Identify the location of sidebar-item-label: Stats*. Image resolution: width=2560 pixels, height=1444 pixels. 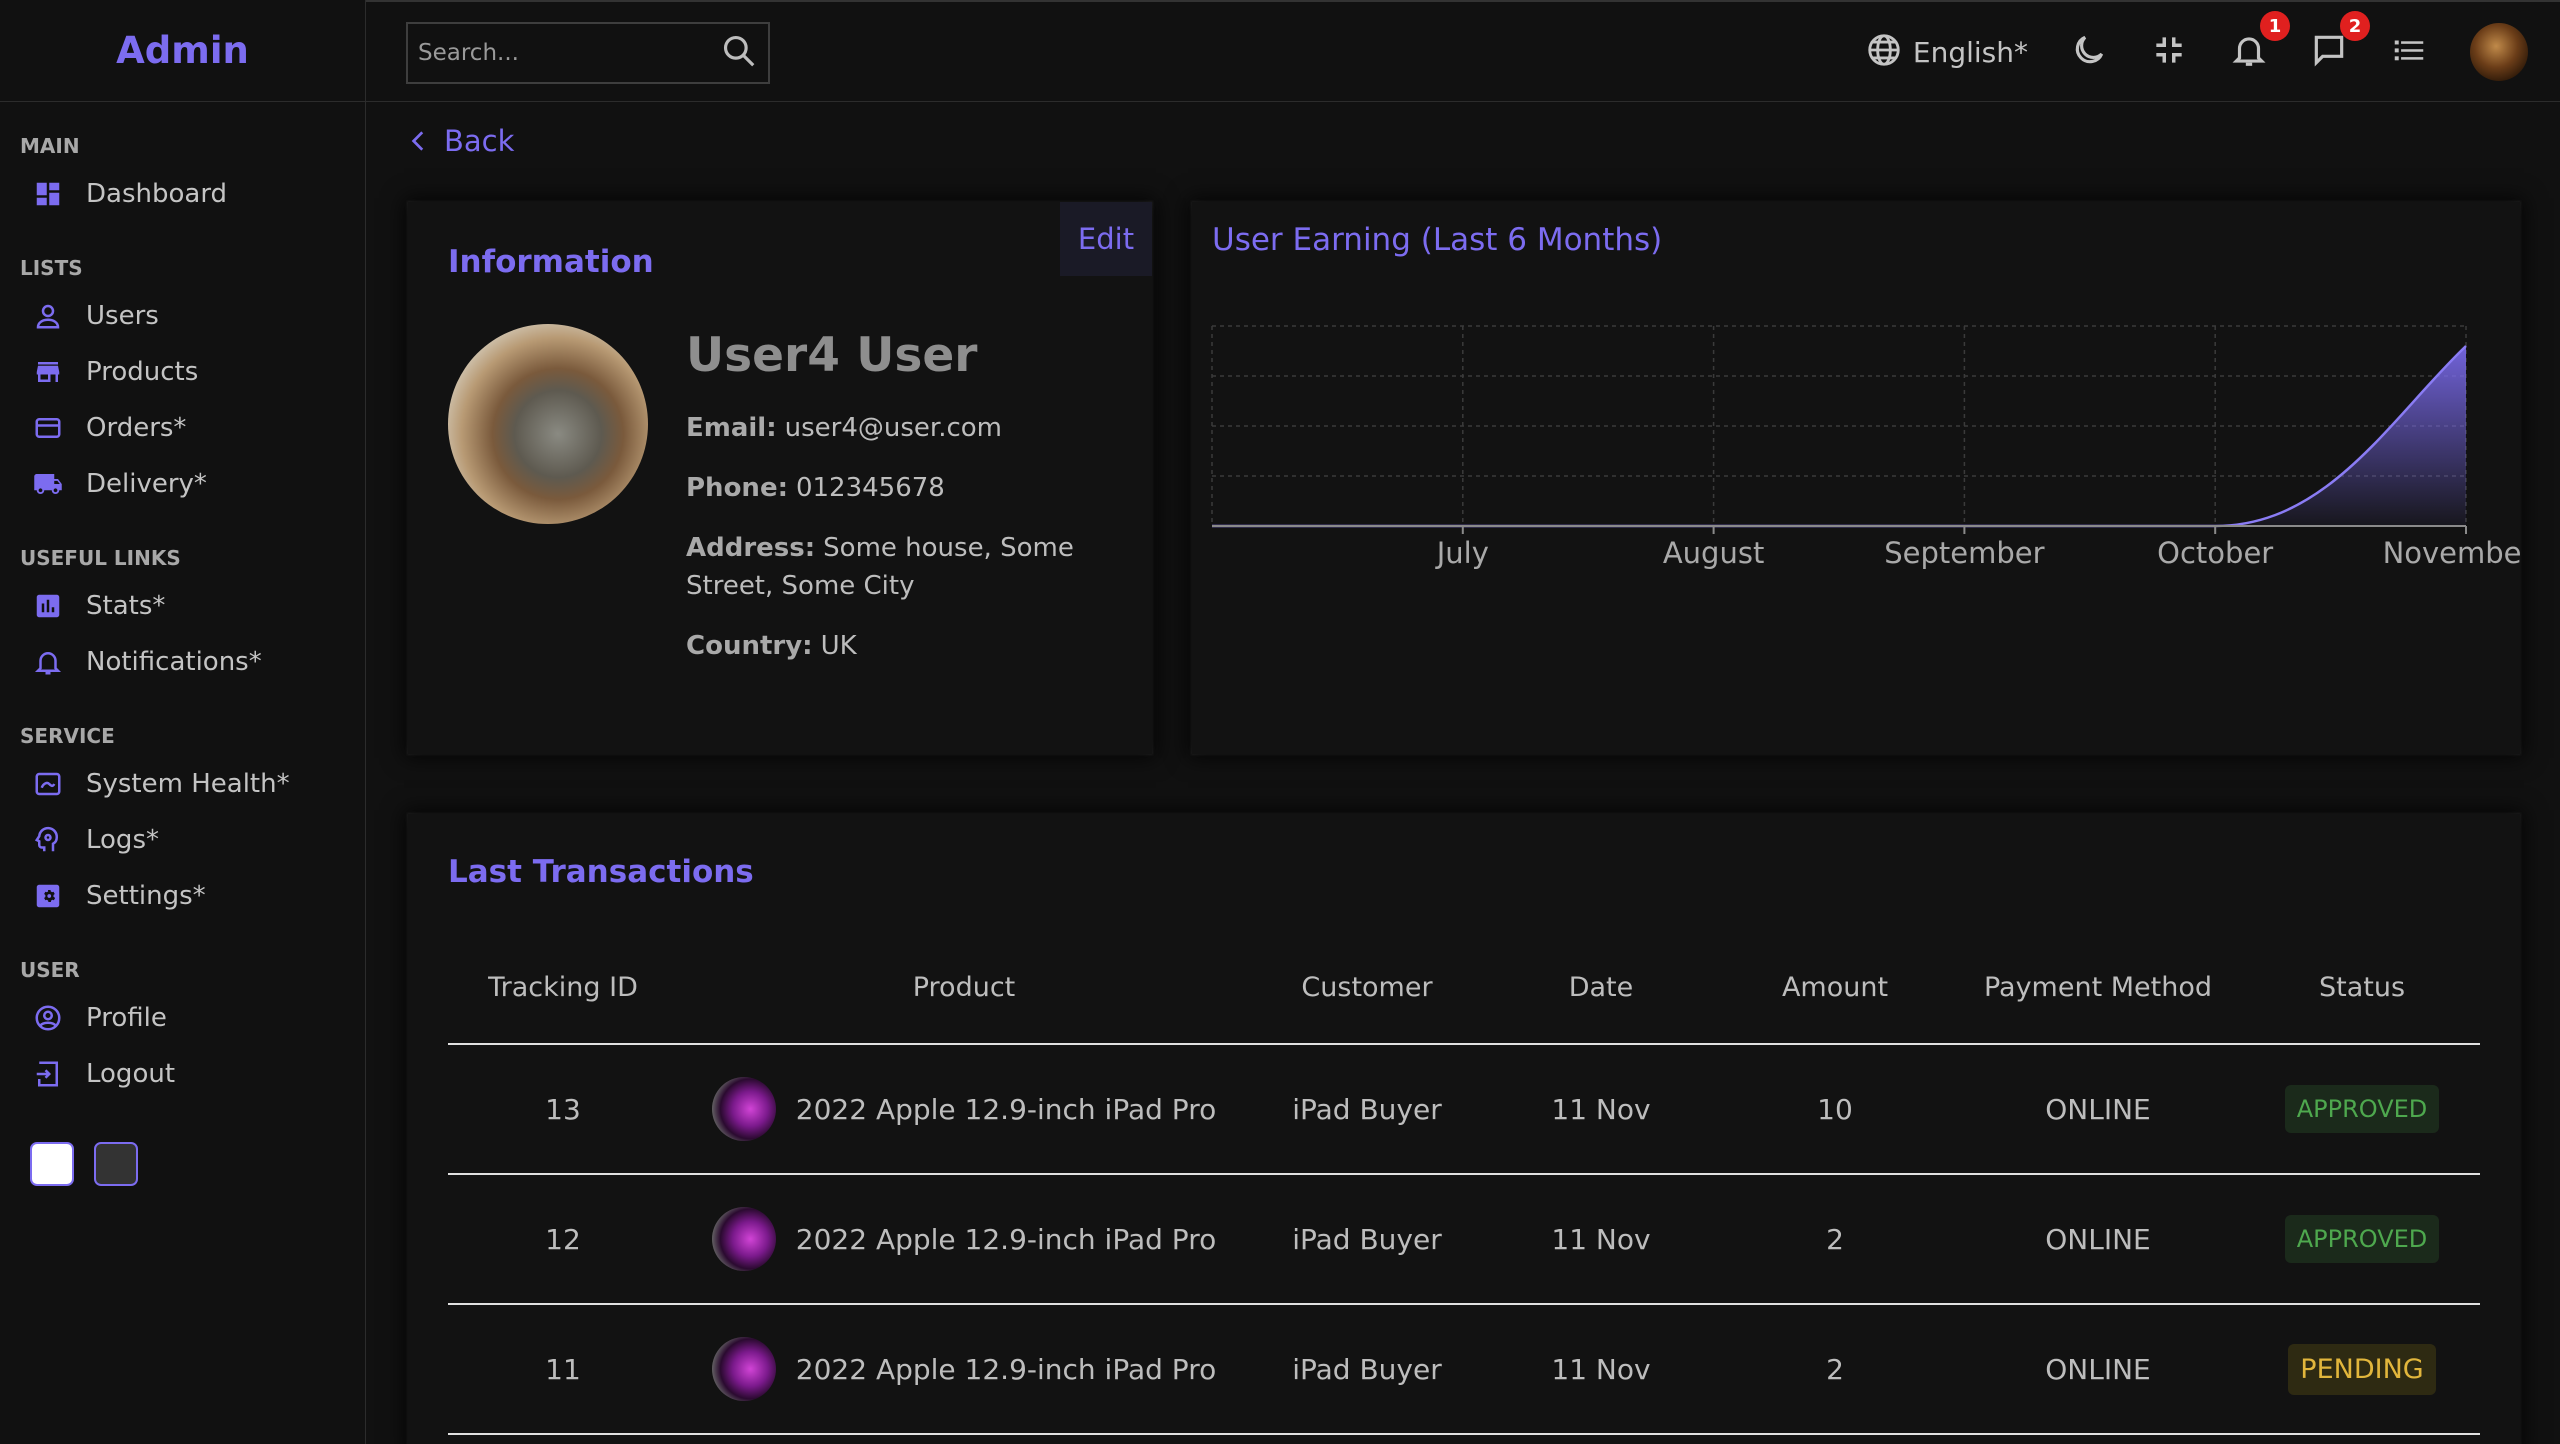
(126, 606).